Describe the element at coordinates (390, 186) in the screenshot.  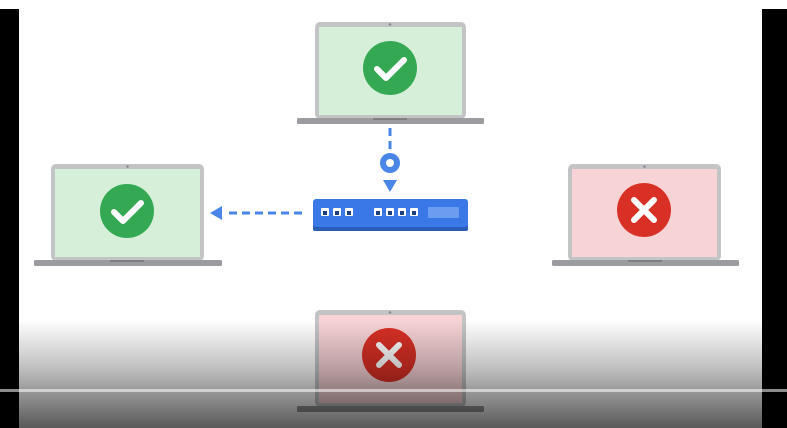
I see `arrow-down-icon` at that location.